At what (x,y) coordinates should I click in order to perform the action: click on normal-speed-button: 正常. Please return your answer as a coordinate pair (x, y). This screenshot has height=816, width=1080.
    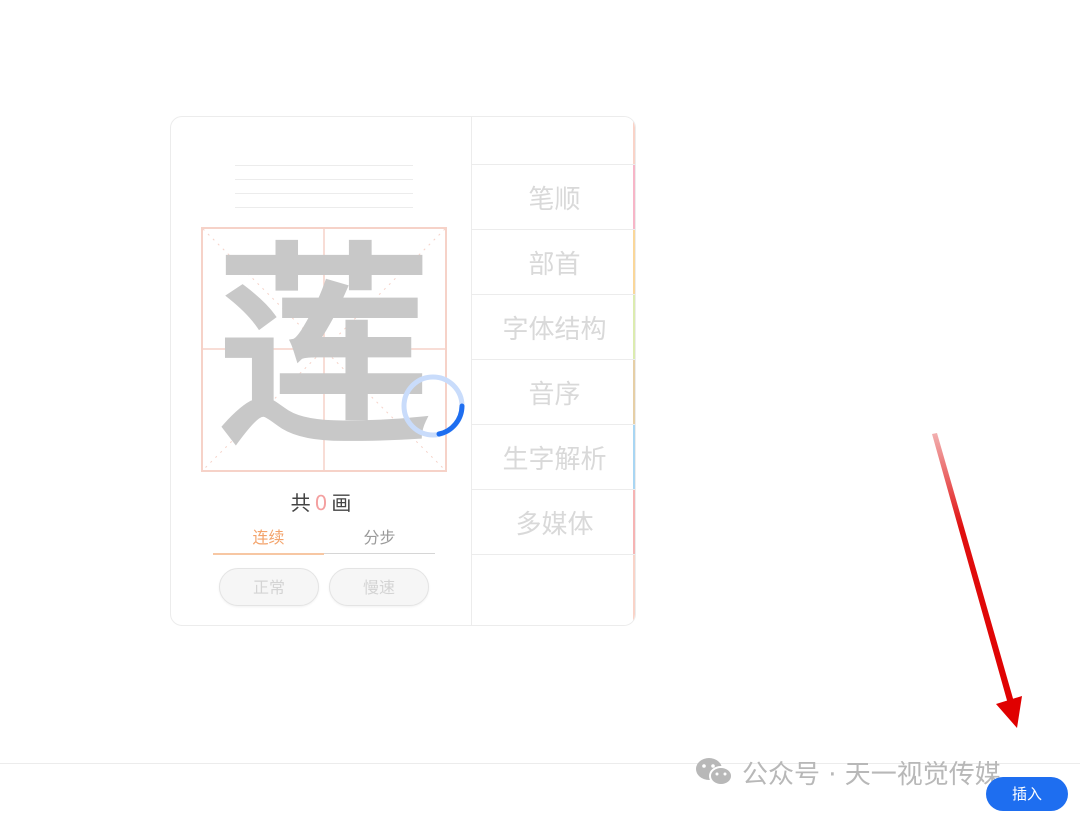
    Looking at the image, I should click on (269, 587).